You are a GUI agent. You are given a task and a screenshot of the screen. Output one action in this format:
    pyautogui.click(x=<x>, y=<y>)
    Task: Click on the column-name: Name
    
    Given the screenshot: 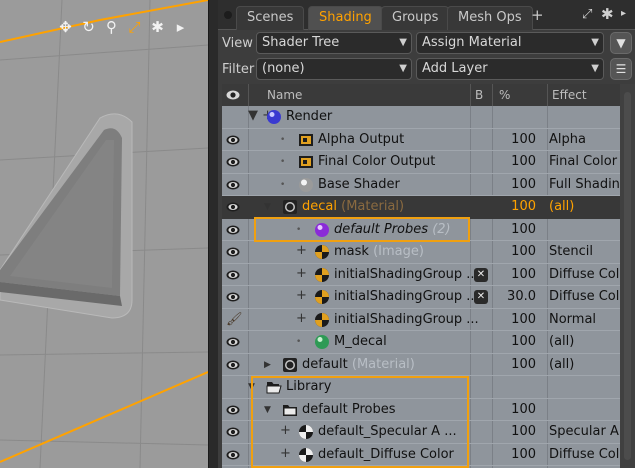 What is the action you would take?
    pyautogui.click(x=284, y=95)
    